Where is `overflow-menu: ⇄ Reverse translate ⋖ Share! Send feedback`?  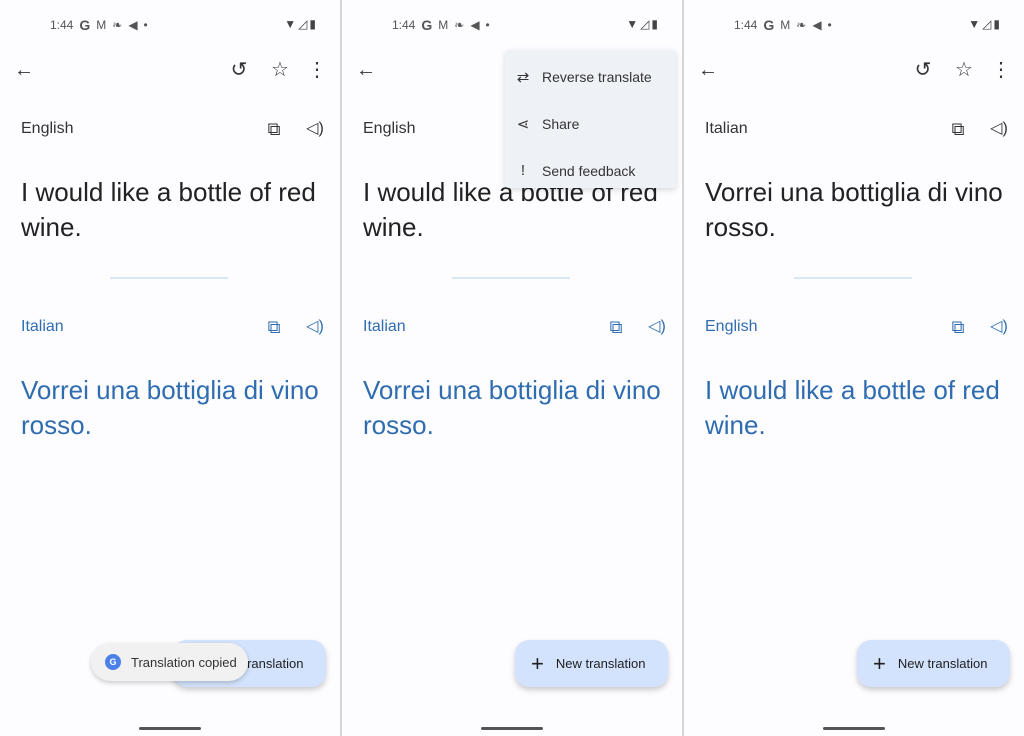
overflow-menu: ⇄ Reverse translate ⋖ Share! Send feedback is located at coordinates (590, 119).